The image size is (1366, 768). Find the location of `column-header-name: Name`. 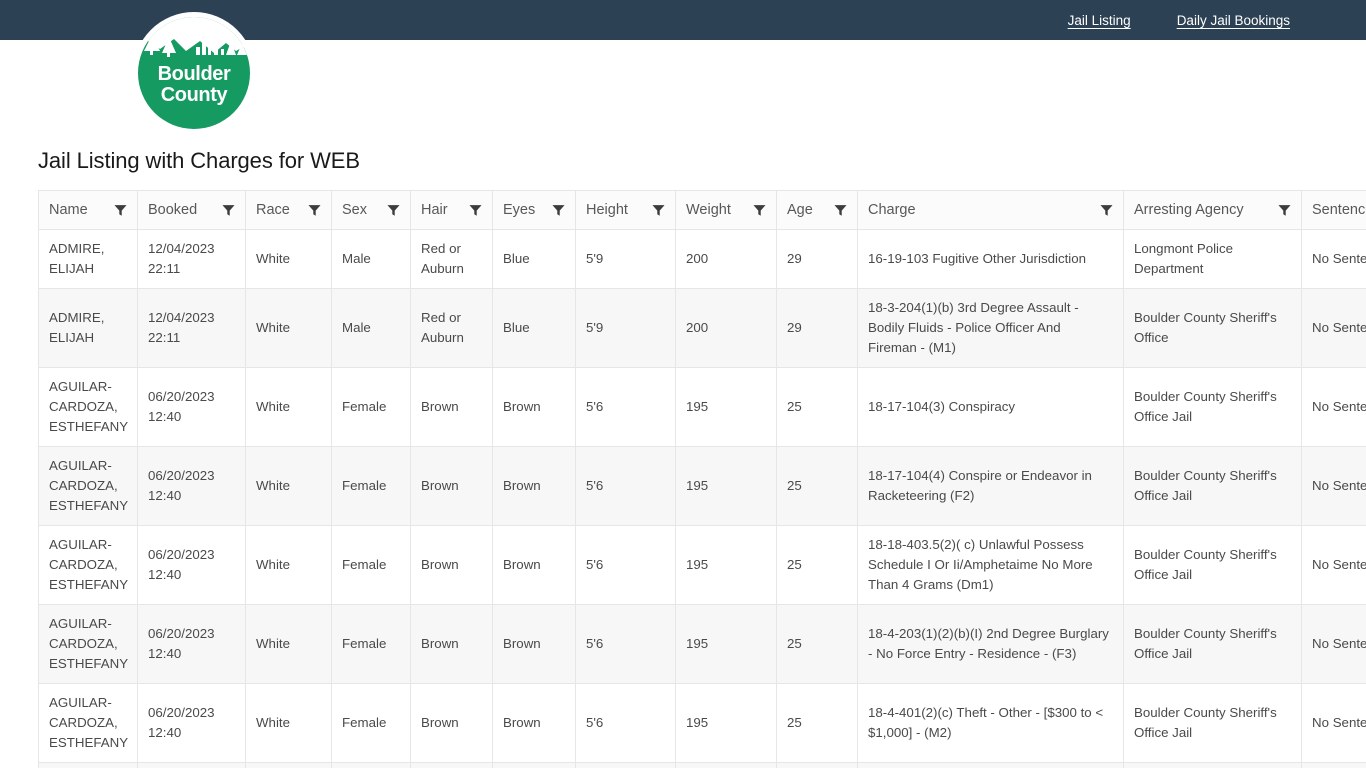

column-header-name: Name is located at coordinates (88, 209).